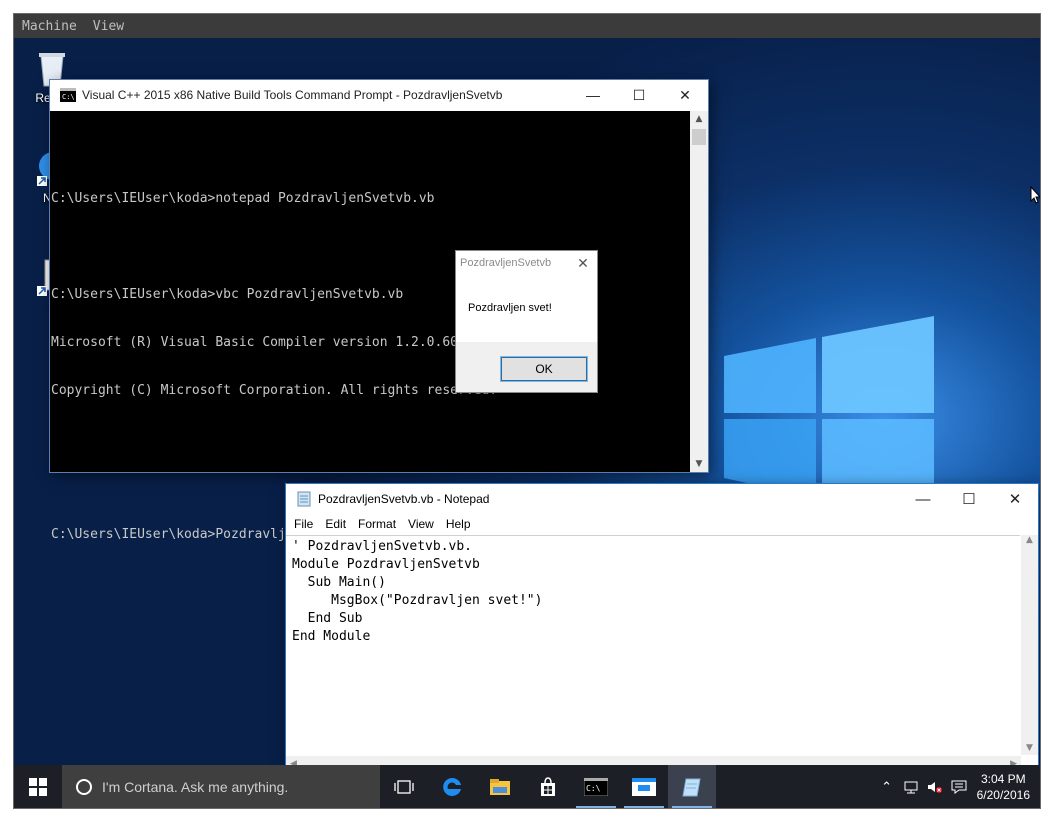  Describe the element at coordinates (1029, 645) in the screenshot. I see `notepad-vertical-scrollbar: ▲ ▼` at that location.